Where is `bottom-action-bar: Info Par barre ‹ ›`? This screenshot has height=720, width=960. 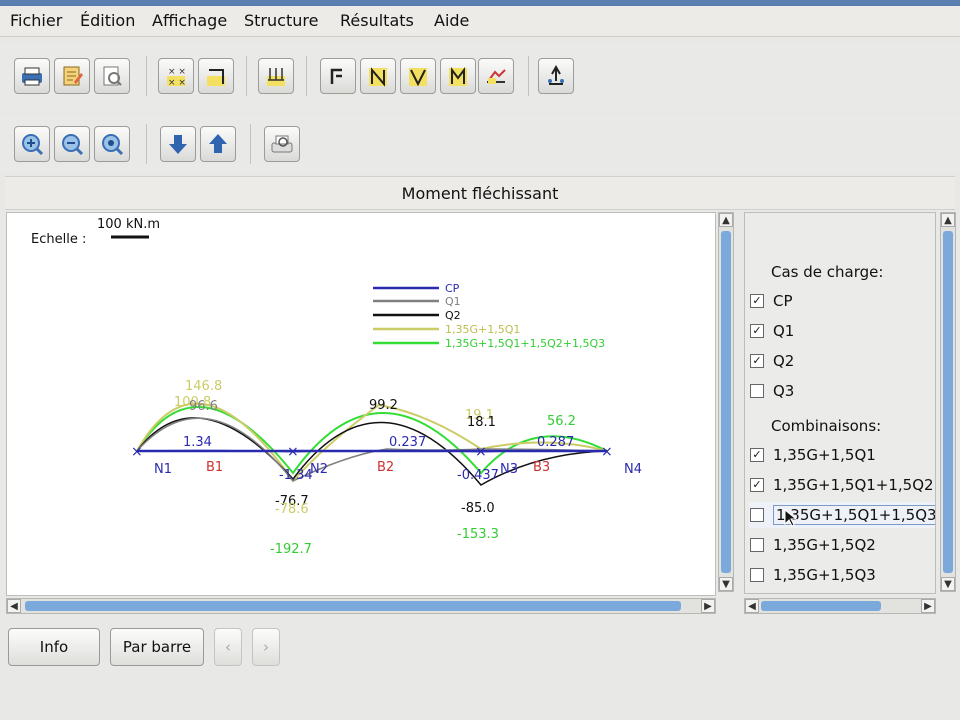 bottom-action-bar: Info Par barre ‹ › is located at coordinates (480, 648).